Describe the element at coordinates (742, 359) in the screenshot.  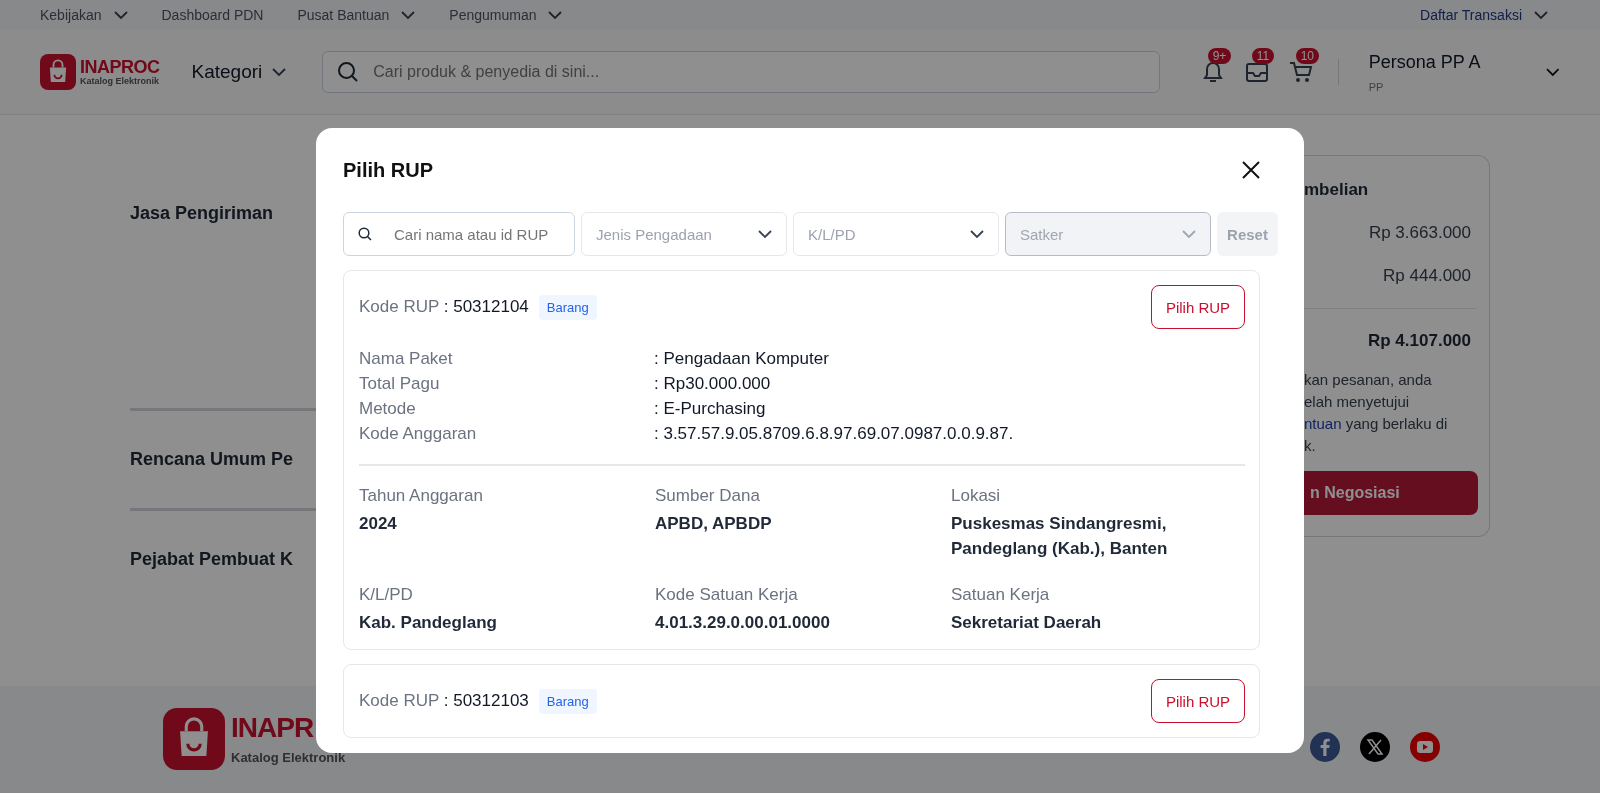
I see `detail-value: : Pengadaan Komputer` at that location.